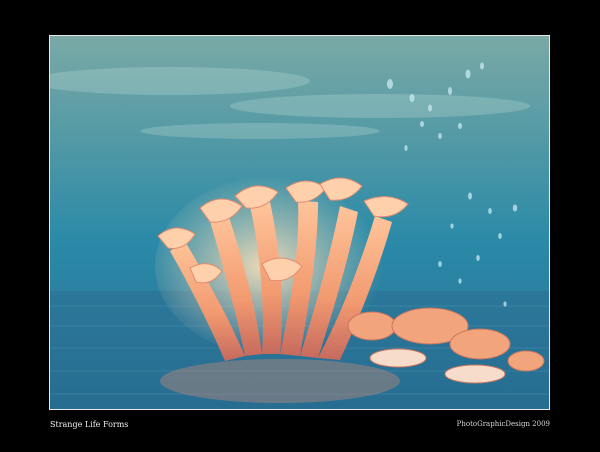  What do you see at coordinates (503, 424) in the screenshot?
I see `artist-credit: PhotoGraphicDesign 2009` at bounding box center [503, 424].